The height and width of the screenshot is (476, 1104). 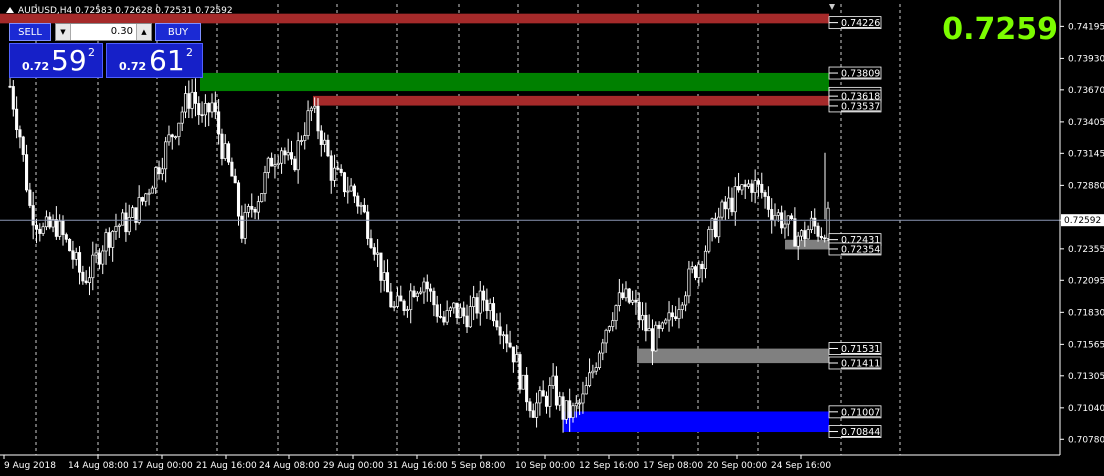 I want to click on price-tick-label: 0.73145, so click(x=1086, y=154).